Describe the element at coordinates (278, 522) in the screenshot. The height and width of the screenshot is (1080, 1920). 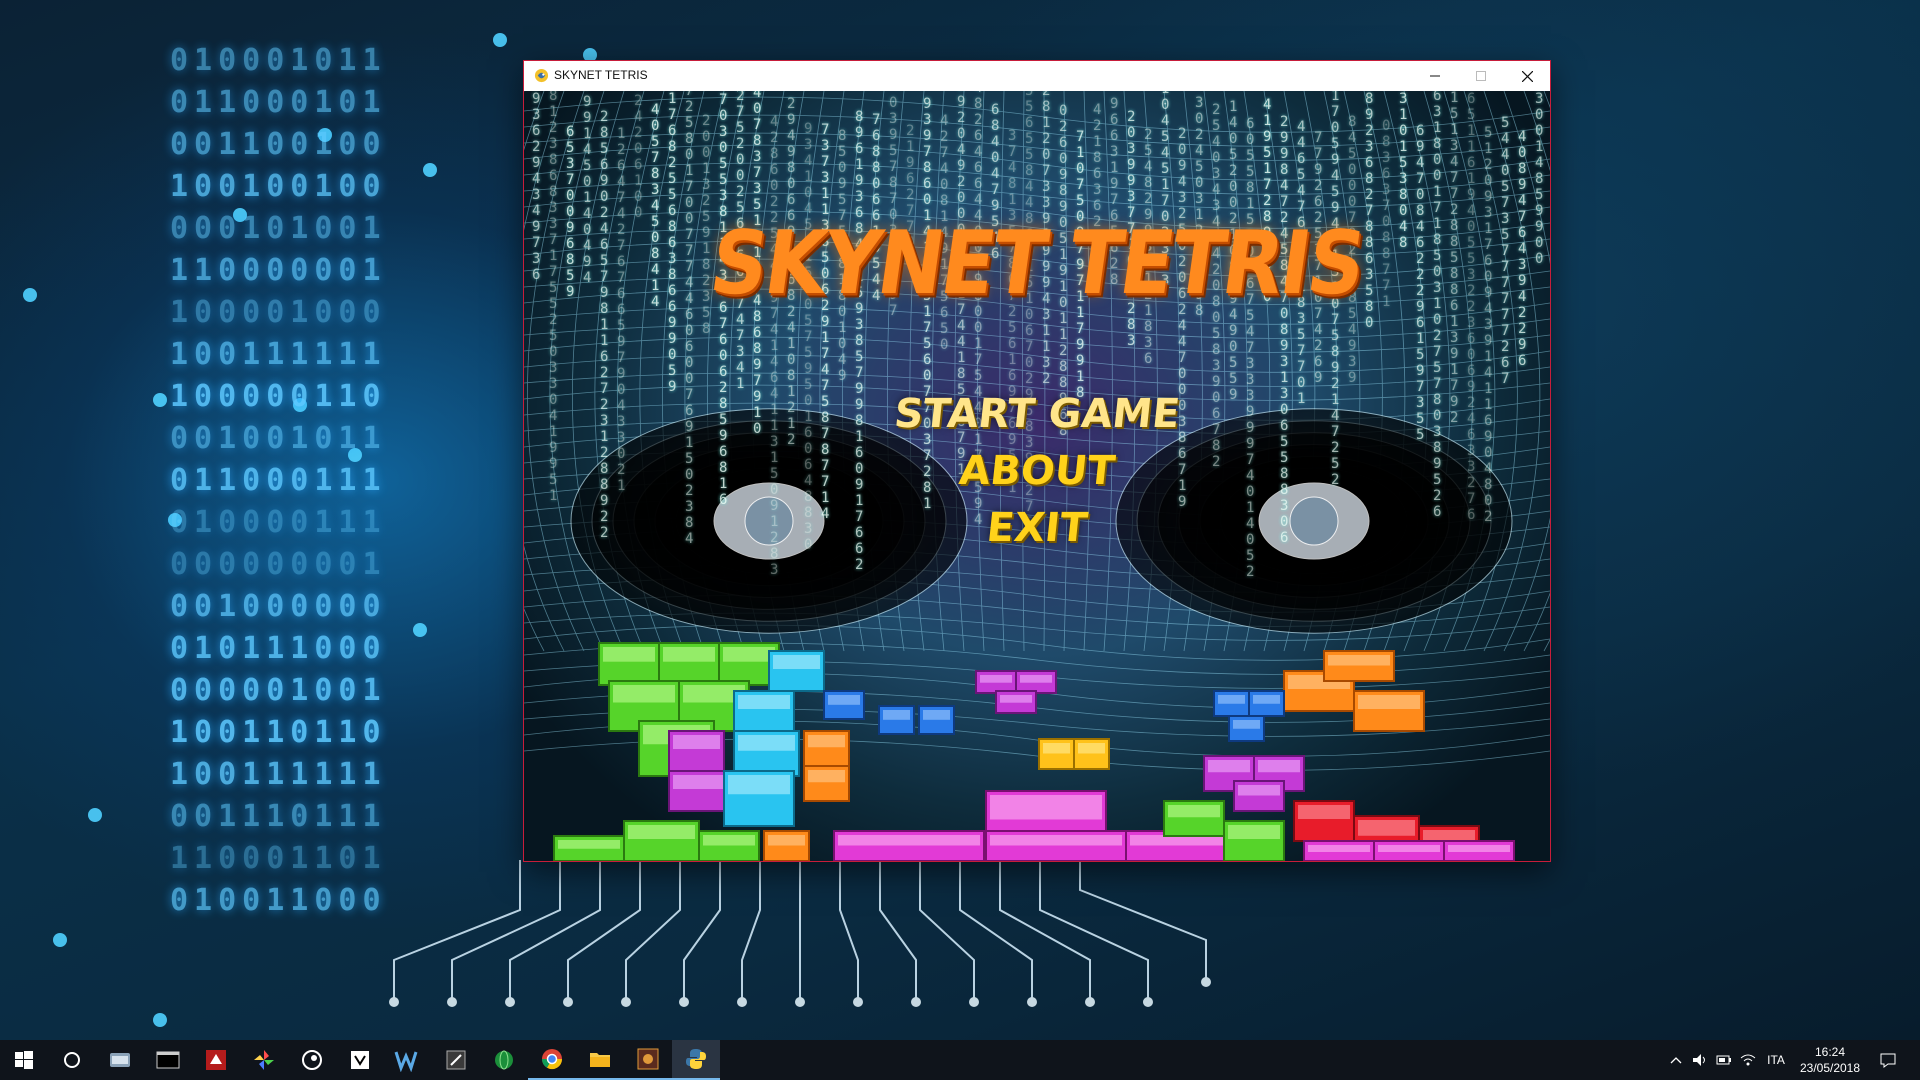
I see `binary-row: 010000111` at that location.